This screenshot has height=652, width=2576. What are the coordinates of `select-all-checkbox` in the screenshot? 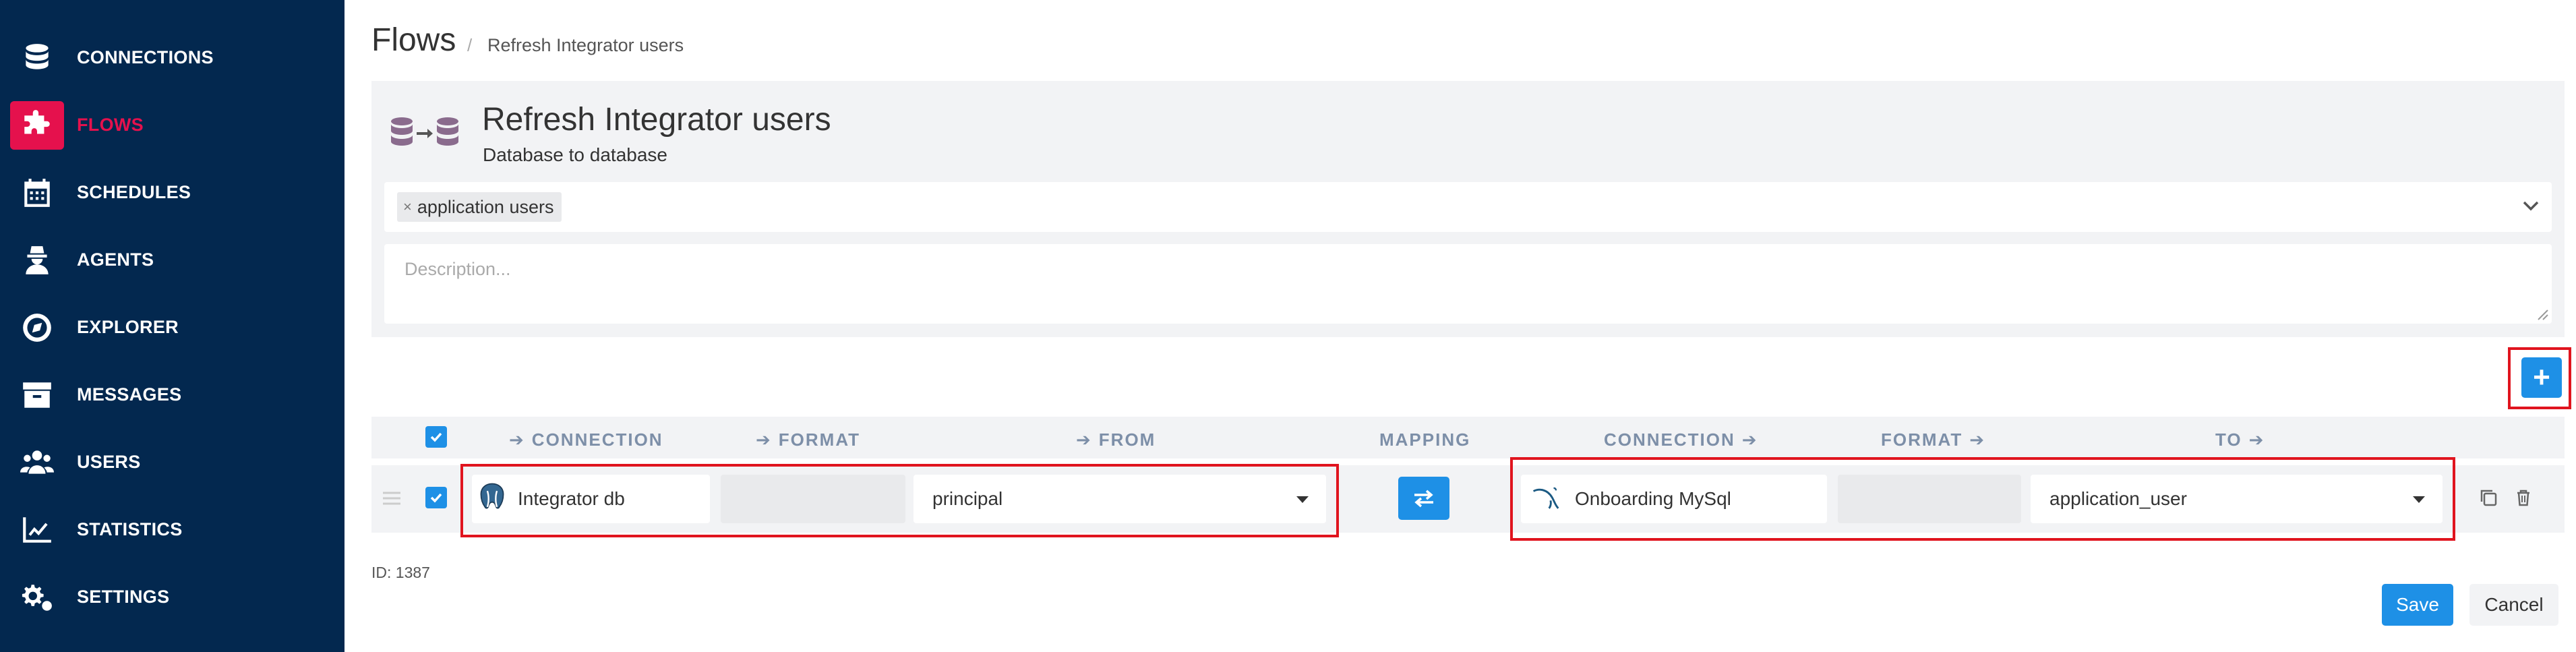 It's located at (436, 437).